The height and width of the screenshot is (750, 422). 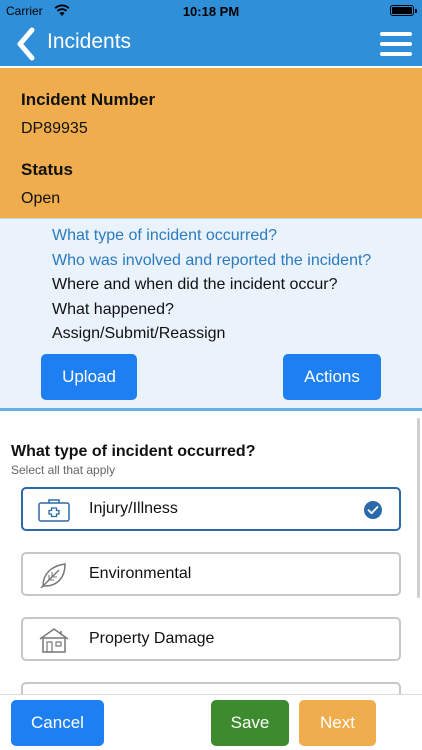 I want to click on nav-title: Incidents, so click(x=89, y=41).